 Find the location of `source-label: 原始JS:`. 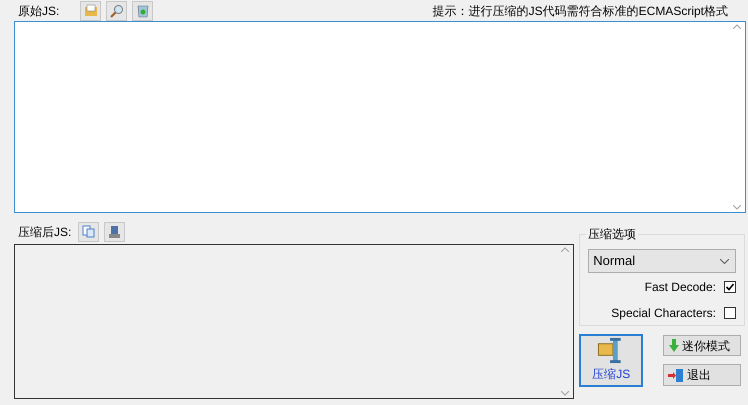

source-label: 原始JS: is located at coordinates (39, 11).